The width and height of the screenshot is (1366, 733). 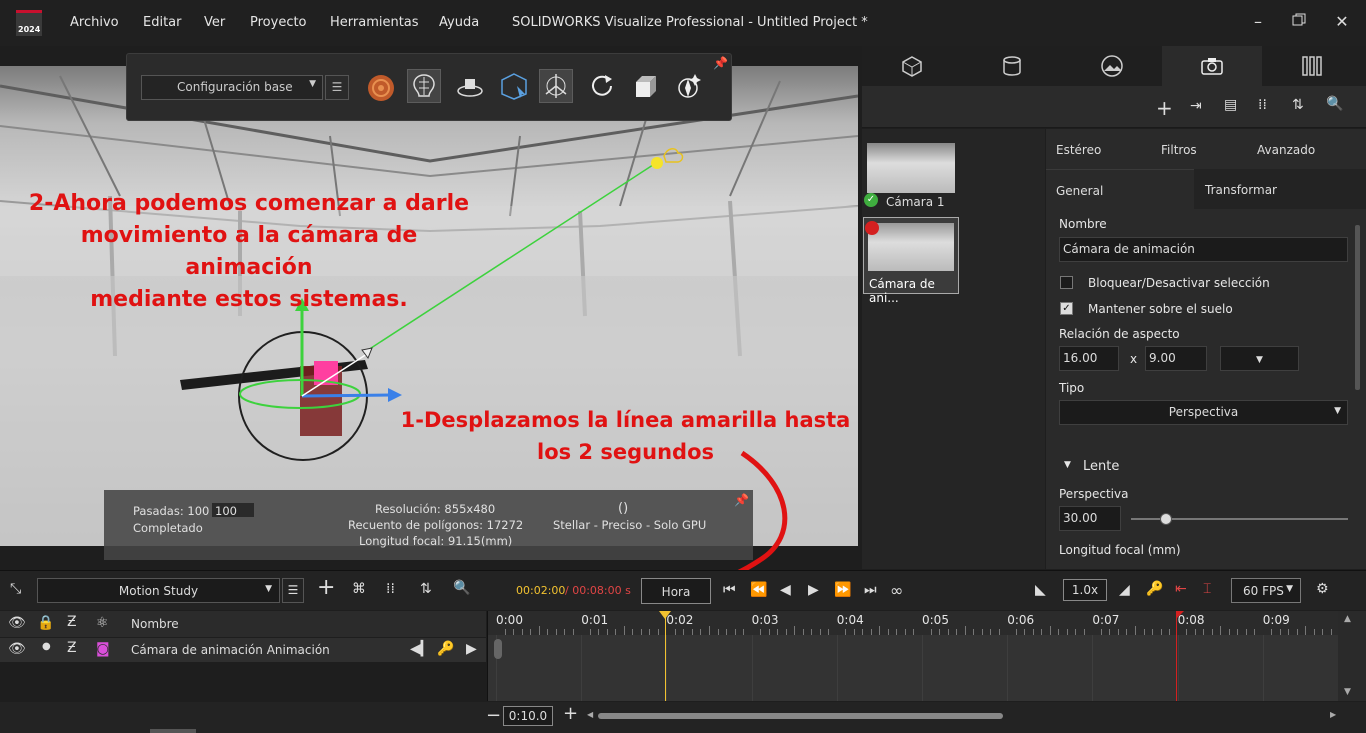 I want to click on chevron-up-icon: ▲, so click(x=1347, y=619).